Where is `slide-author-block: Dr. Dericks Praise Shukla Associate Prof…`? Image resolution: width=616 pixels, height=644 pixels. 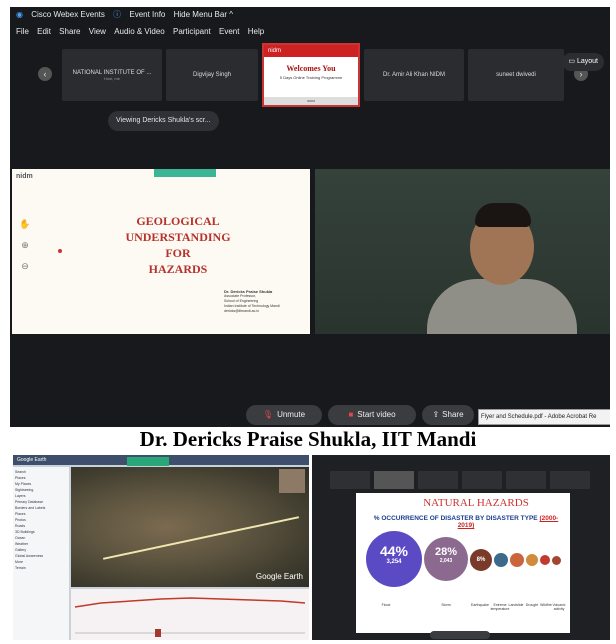
slide-author-block: Dr. Dericks Praise Shukla Associate Prof… is located at coordinates (264, 301).